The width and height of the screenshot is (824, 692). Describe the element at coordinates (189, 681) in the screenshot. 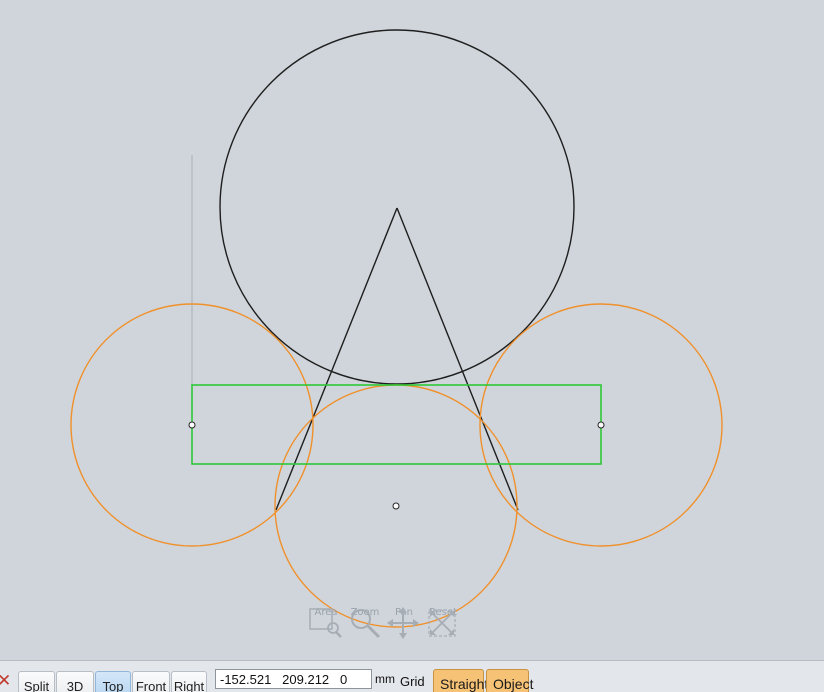

I see `view-right-button: Right` at that location.